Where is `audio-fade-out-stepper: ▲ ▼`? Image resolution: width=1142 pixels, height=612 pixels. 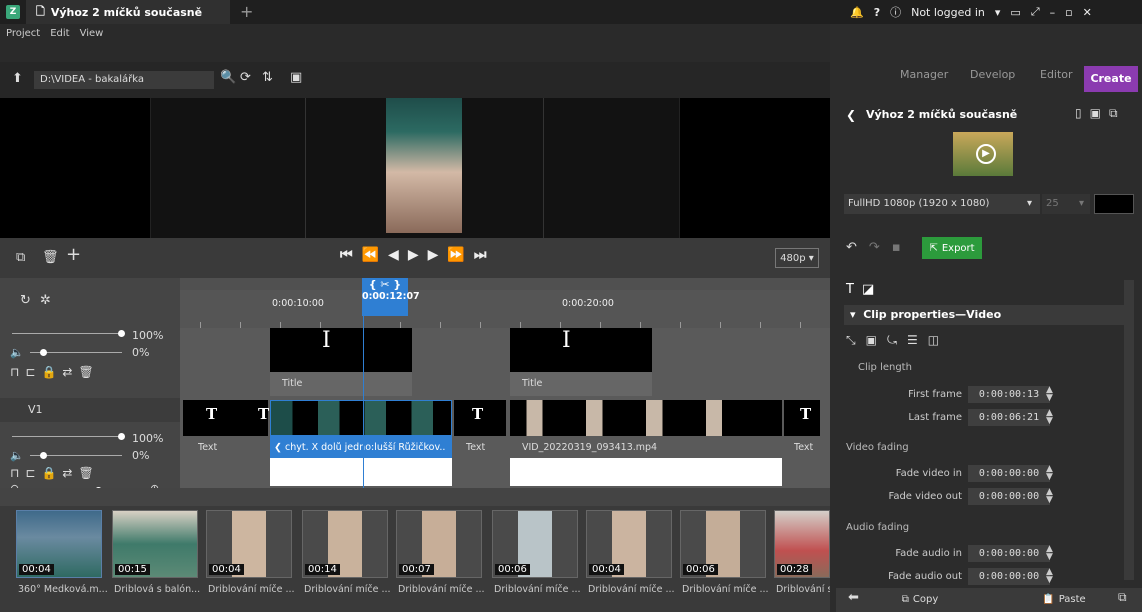
audio-fade-out-stepper: ▲ ▼ is located at coordinates (1049, 576).